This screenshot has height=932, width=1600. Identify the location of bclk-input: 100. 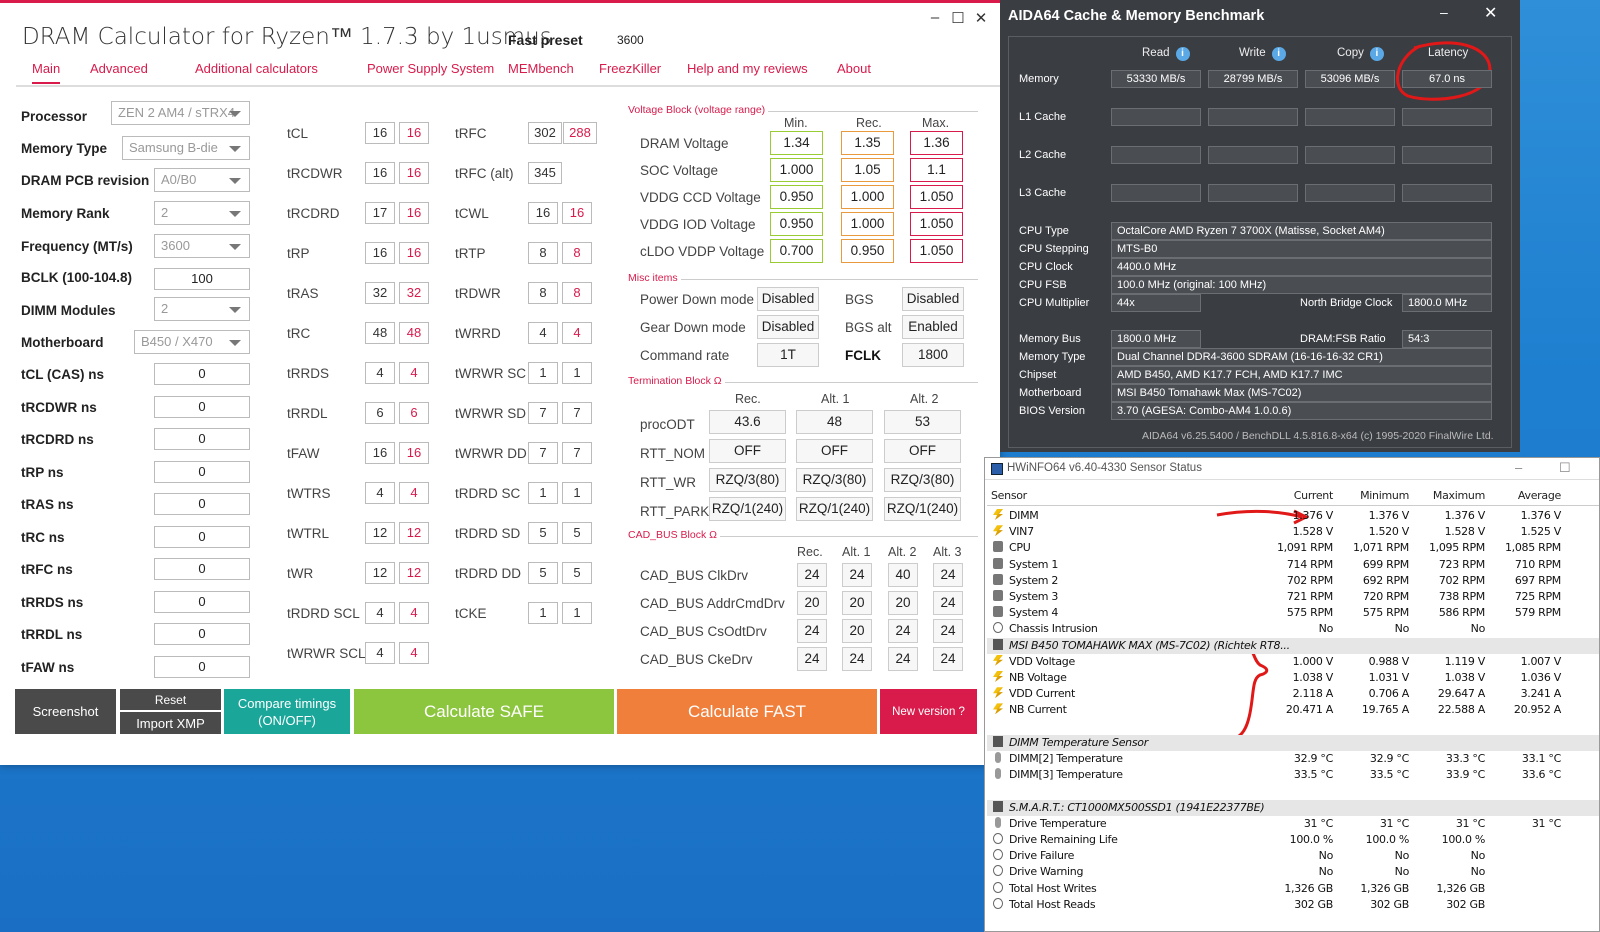
(202, 279).